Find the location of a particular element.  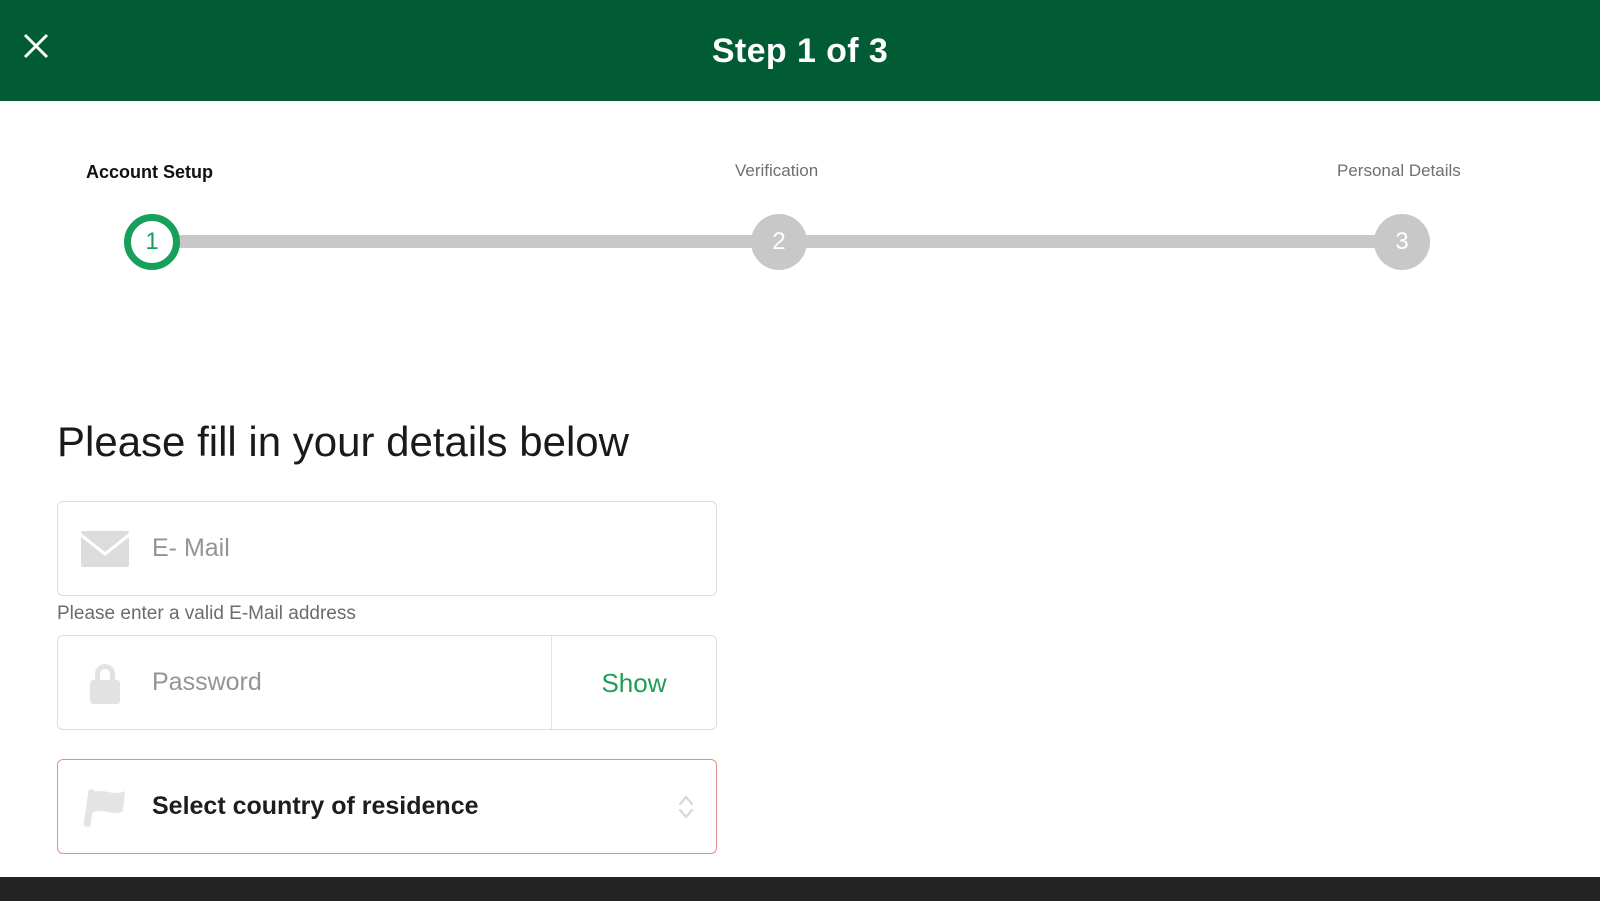

modal-header: Step 1 of 3 is located at coordinates (800, 50).